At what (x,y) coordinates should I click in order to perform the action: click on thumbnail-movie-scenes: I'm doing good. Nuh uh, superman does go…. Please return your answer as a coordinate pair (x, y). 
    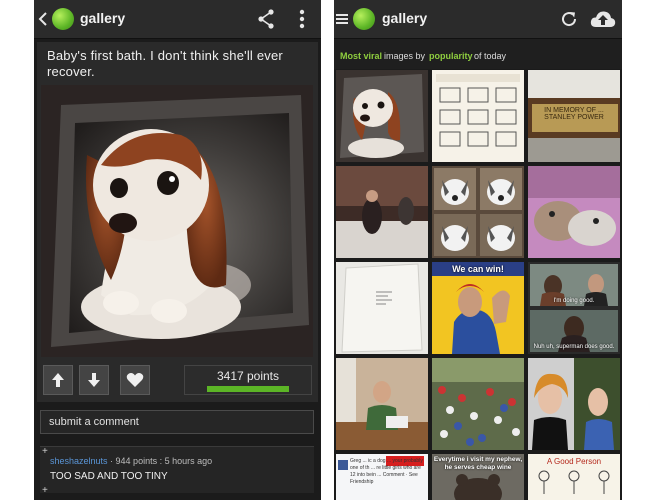
    Looking at the image, I should click on (574, 308).